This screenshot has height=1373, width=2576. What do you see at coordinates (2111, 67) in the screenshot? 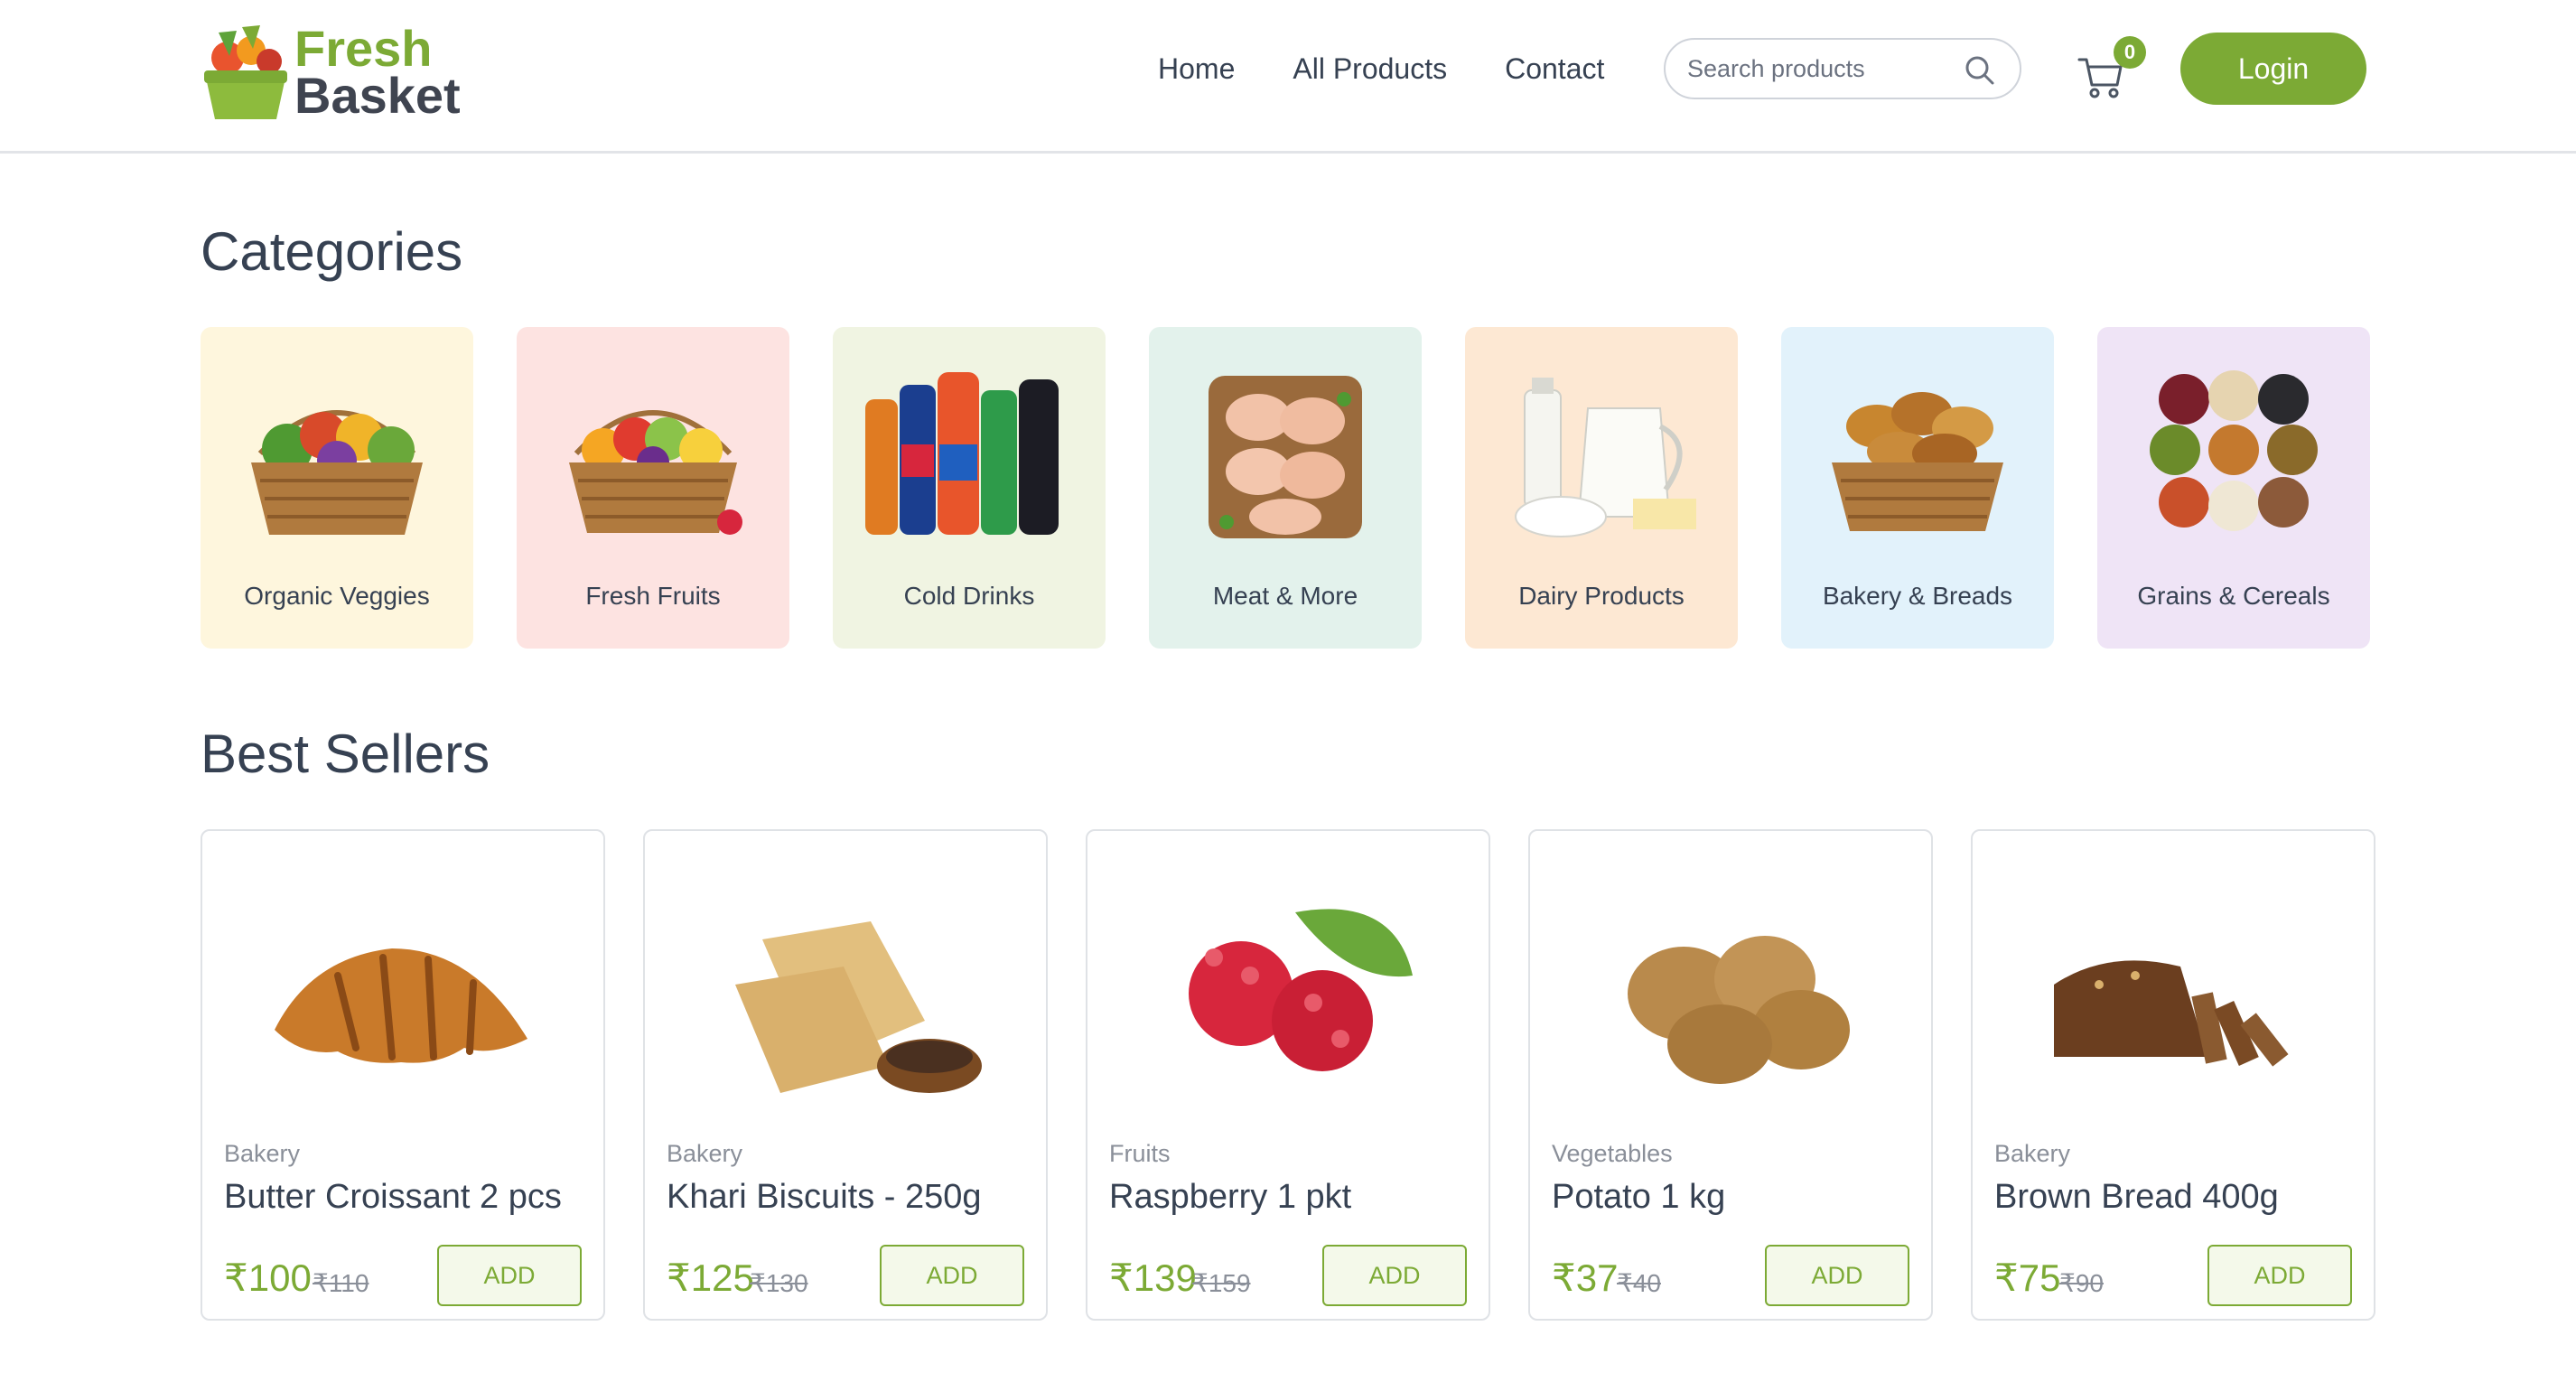
I see `cart-button: 0` at bounding box center [2111, 67].